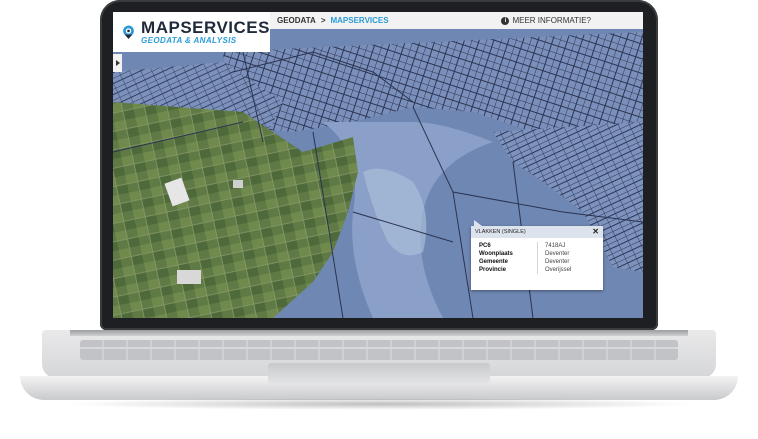  What do you see at coordinates (558, 270) in the screenshot?
I see `popup-value: Overijssel` at bounding box center [558, 270].